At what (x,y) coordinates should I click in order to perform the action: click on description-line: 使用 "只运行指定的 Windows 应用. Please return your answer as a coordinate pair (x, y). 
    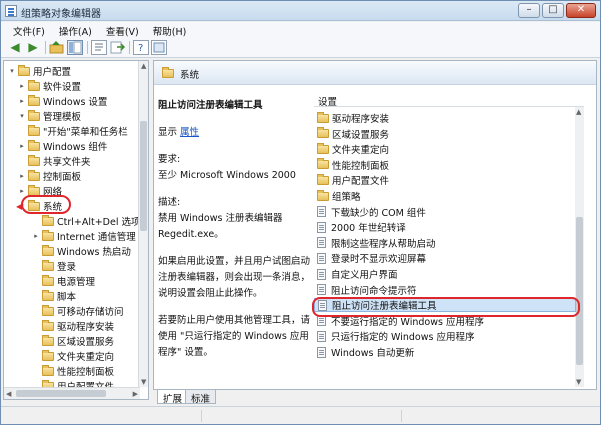
    Looking at the image, I should click on (233, 336).